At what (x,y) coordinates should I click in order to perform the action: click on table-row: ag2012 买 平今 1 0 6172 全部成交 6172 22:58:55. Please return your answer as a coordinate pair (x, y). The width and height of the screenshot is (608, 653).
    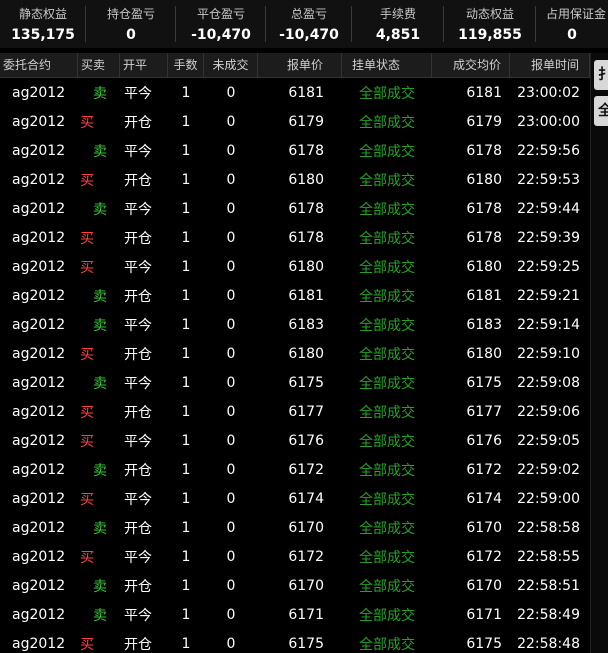
    Looking at the image, I should click on (295, 556).